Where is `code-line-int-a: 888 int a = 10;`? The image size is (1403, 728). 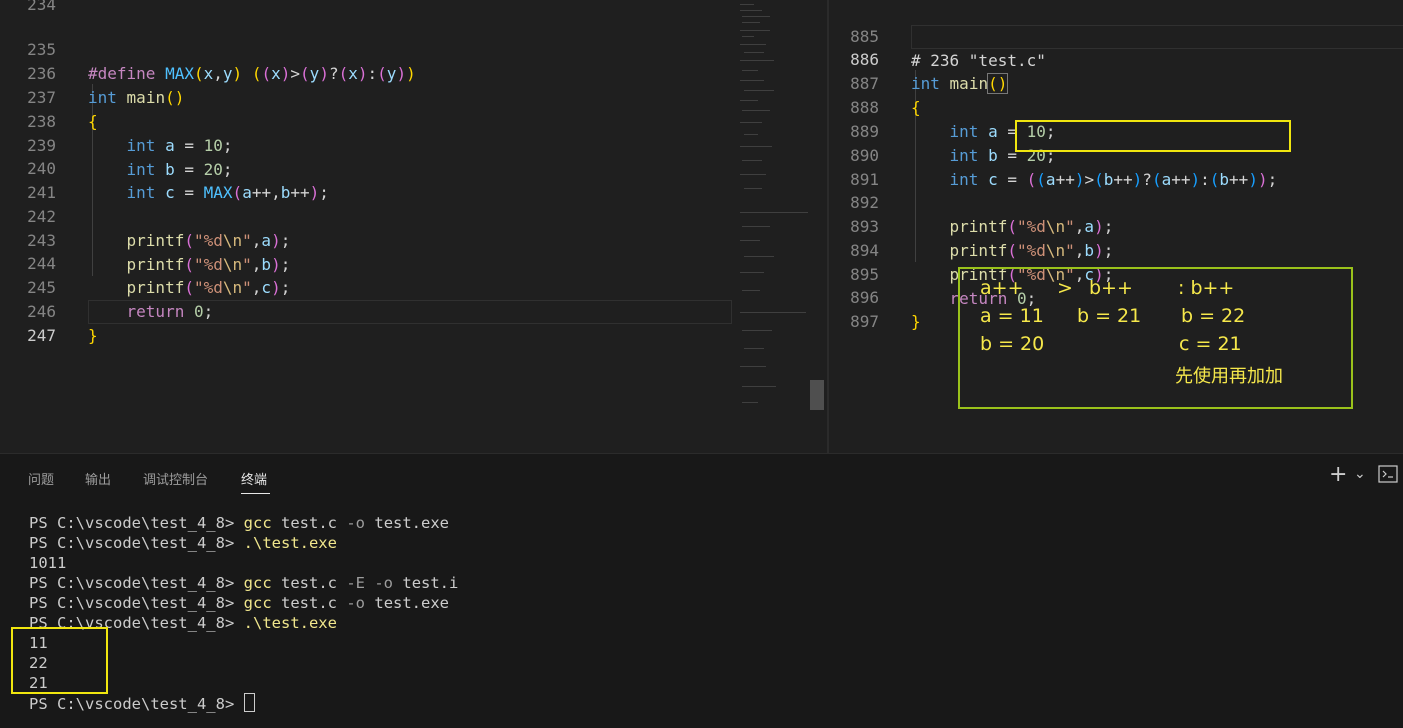
code-line-int-a: 888 int a = 10; is located at coordinates (1116, 106).